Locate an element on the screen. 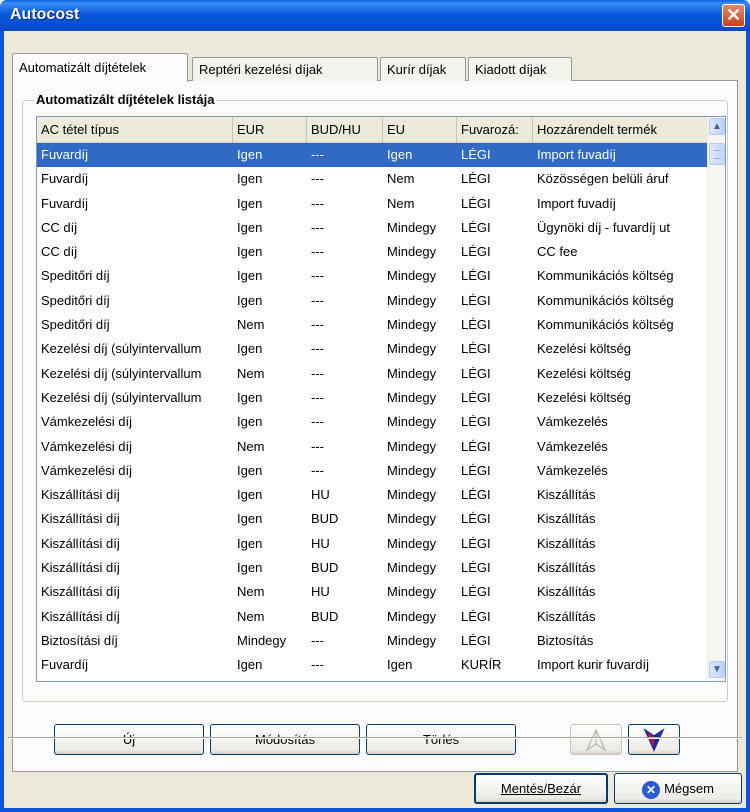 The width and height of the screenshot is (750, 812). column-header-hozzarendelt-termek: Hozzárendelt termék is located at coordinates (621, 130).